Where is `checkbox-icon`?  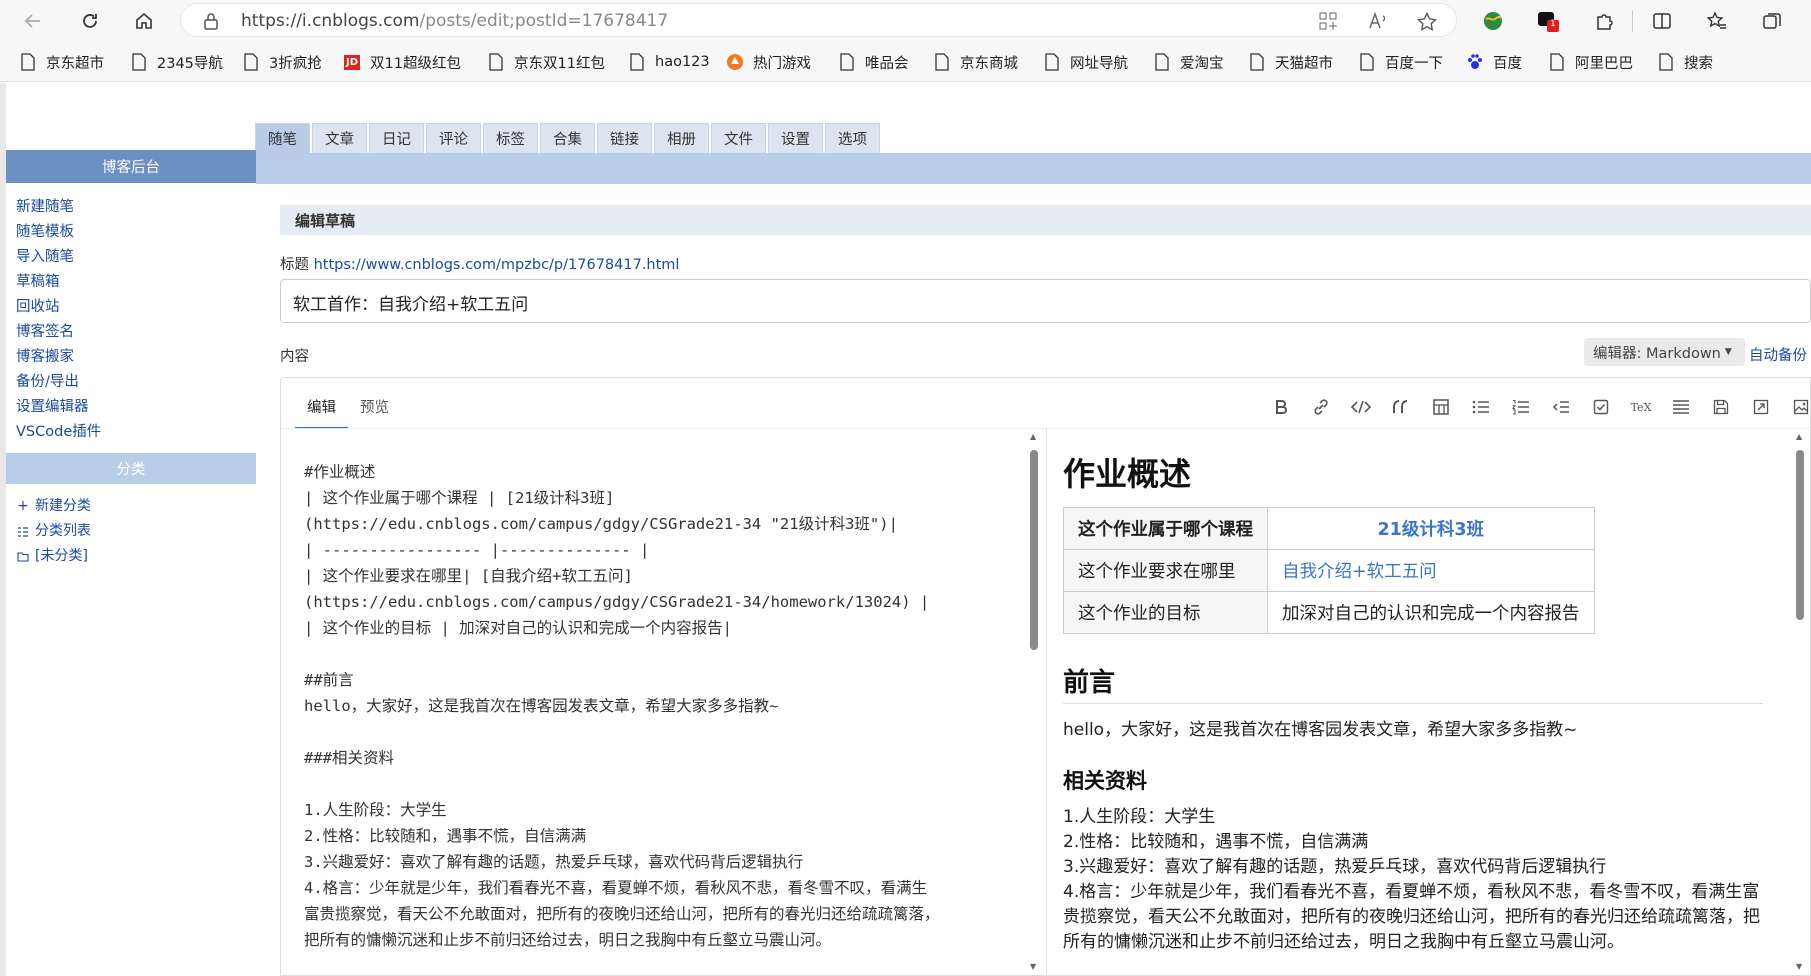 checkbox-icon is located at coordinates (1601, 407).